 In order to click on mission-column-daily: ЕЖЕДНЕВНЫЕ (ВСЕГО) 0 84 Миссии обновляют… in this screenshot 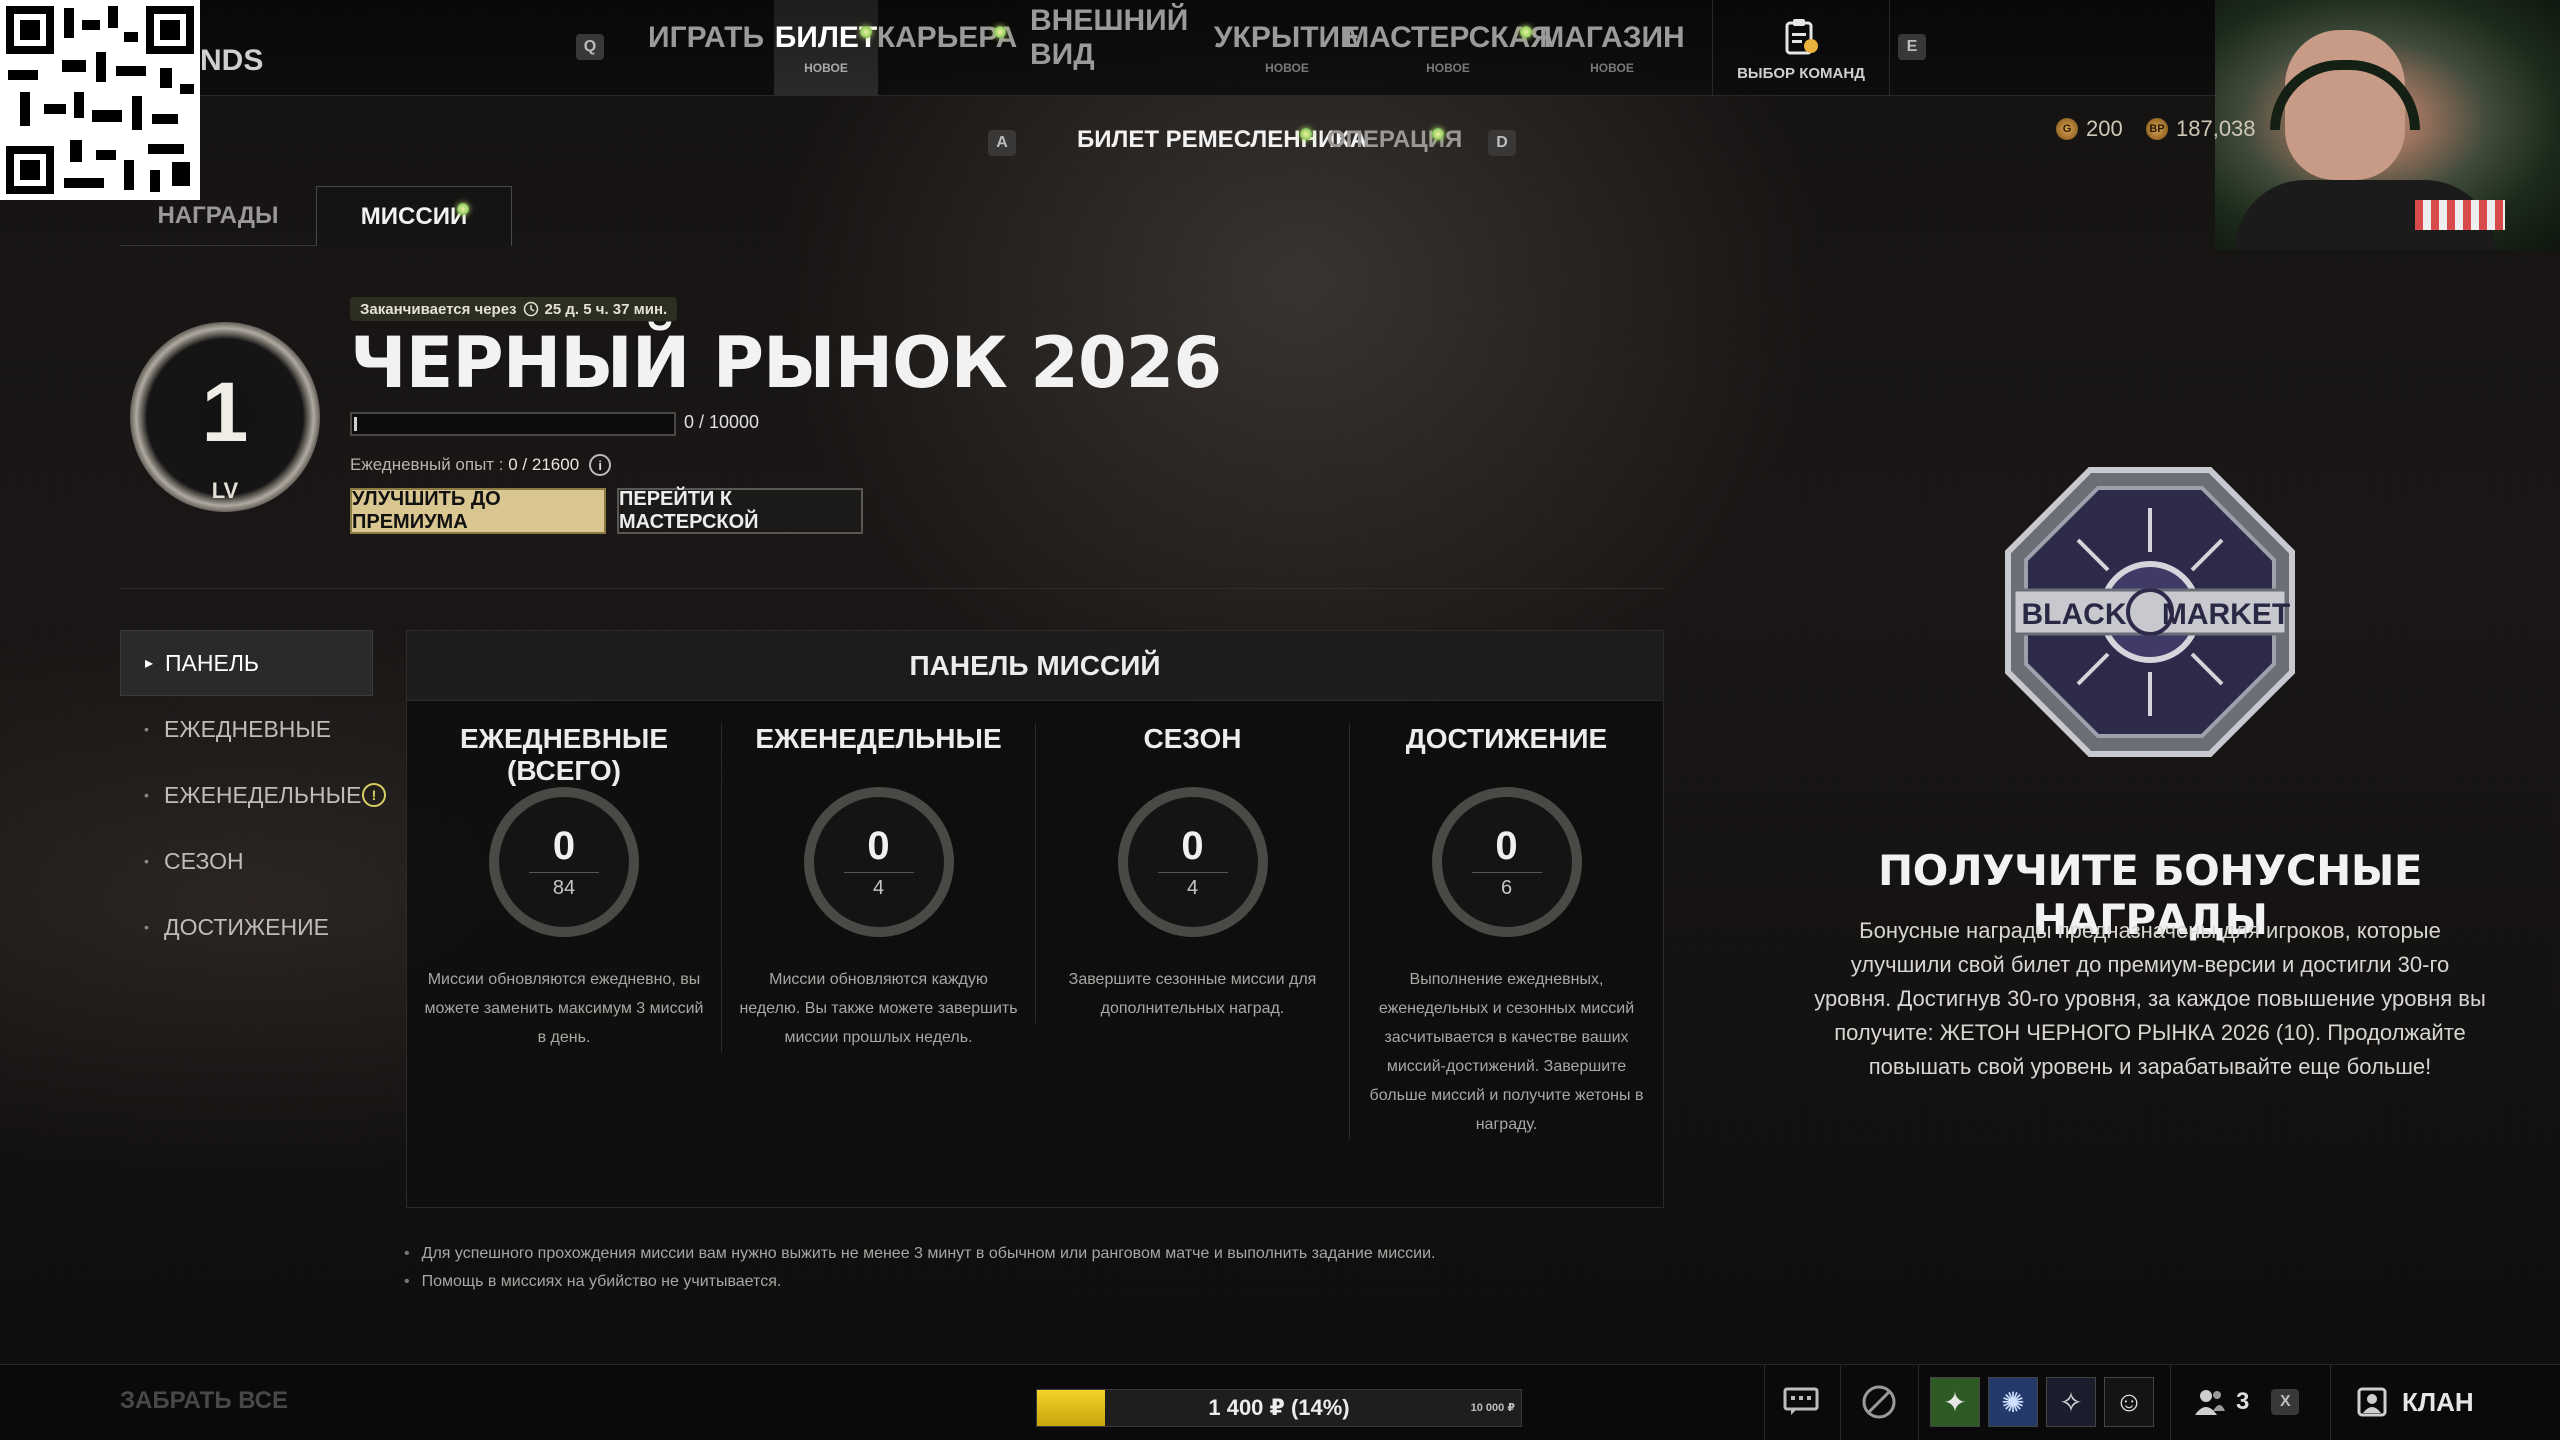, I will do `click(564, 887)`.